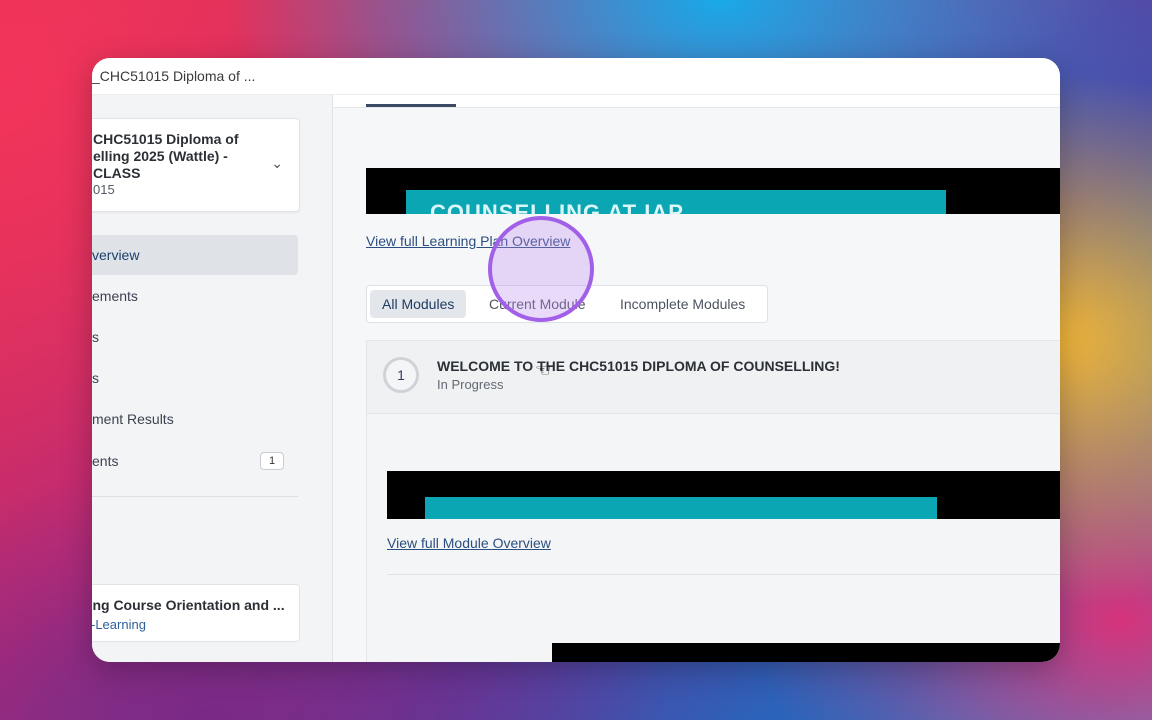  I want to click on hand-cursor-icon: ☜, so click(543, 370).